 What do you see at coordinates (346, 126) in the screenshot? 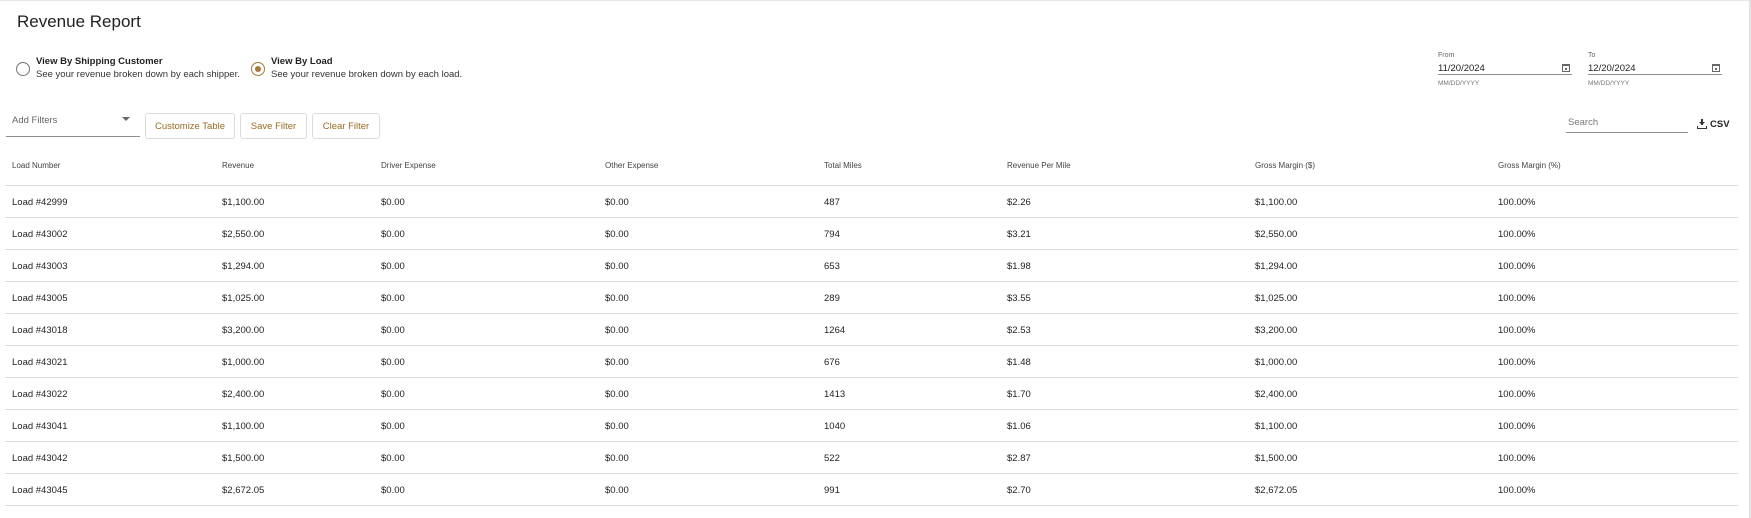
I see `clear-filter-button: Clear Filter` at bounding box center [346, 126].